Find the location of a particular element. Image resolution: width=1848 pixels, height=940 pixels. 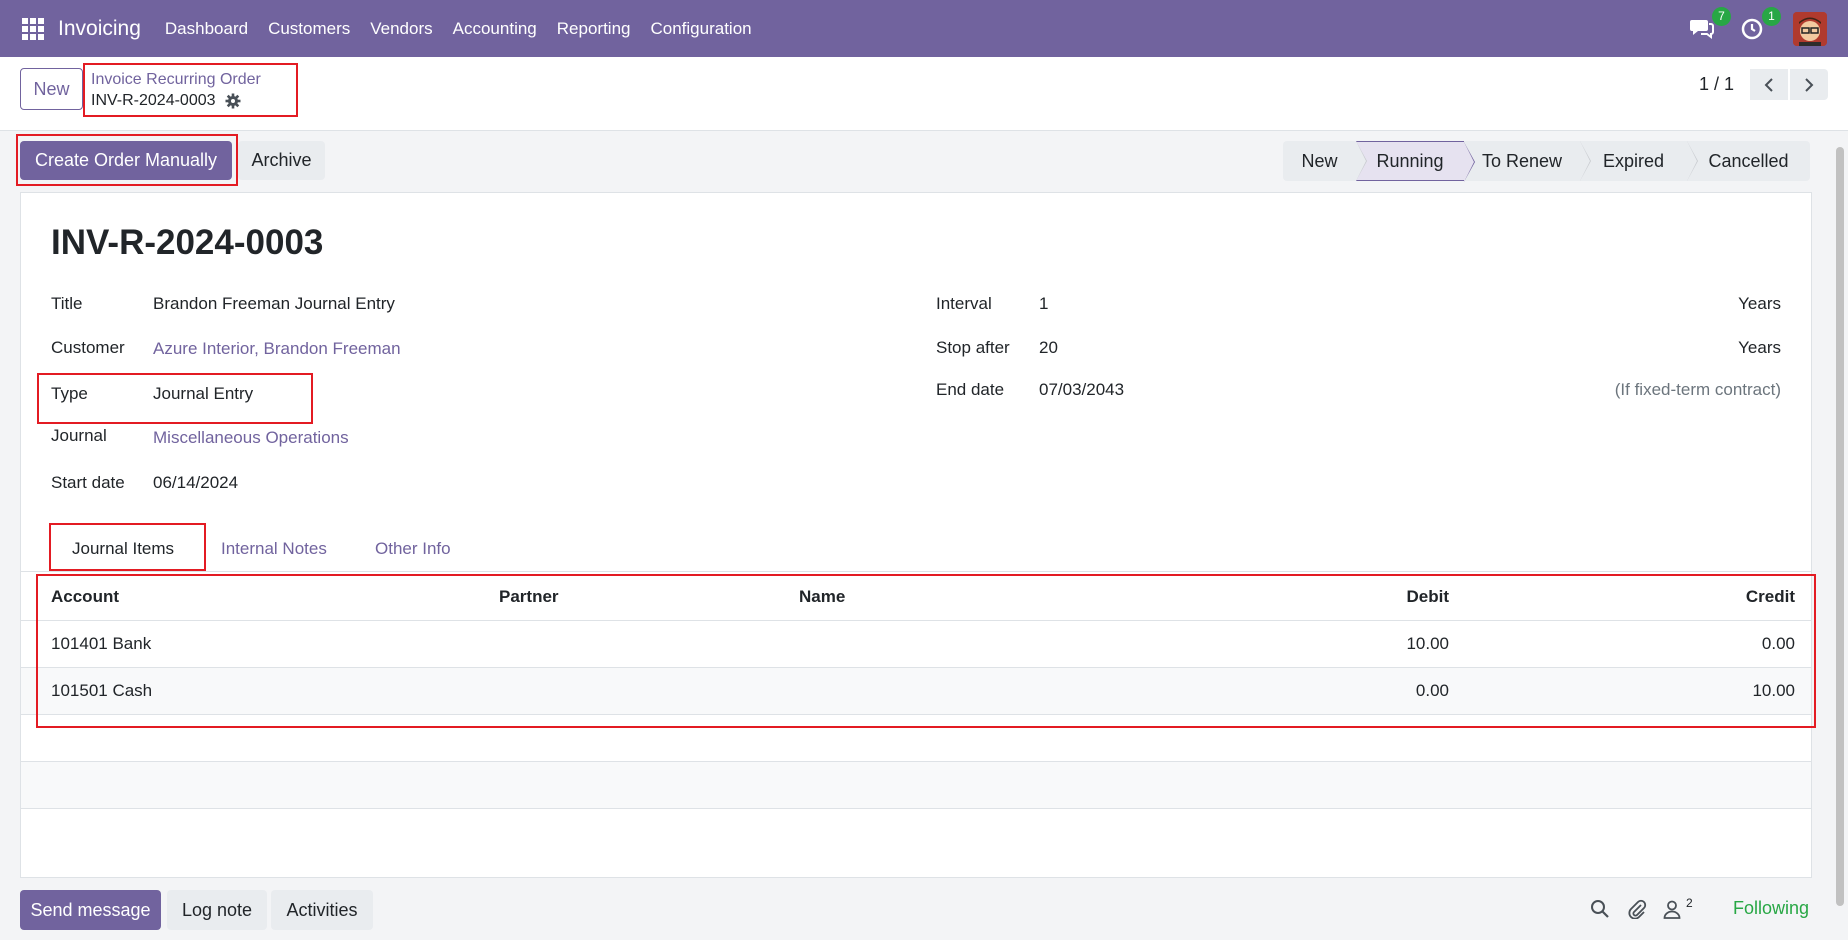

stage-to-renew: To Renew is located at coordinates (1527, 161).